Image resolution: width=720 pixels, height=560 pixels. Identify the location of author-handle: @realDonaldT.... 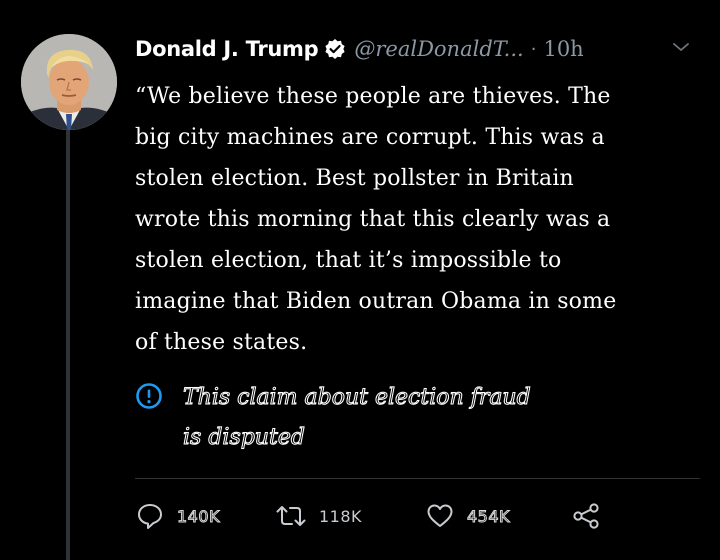
(438, 49).